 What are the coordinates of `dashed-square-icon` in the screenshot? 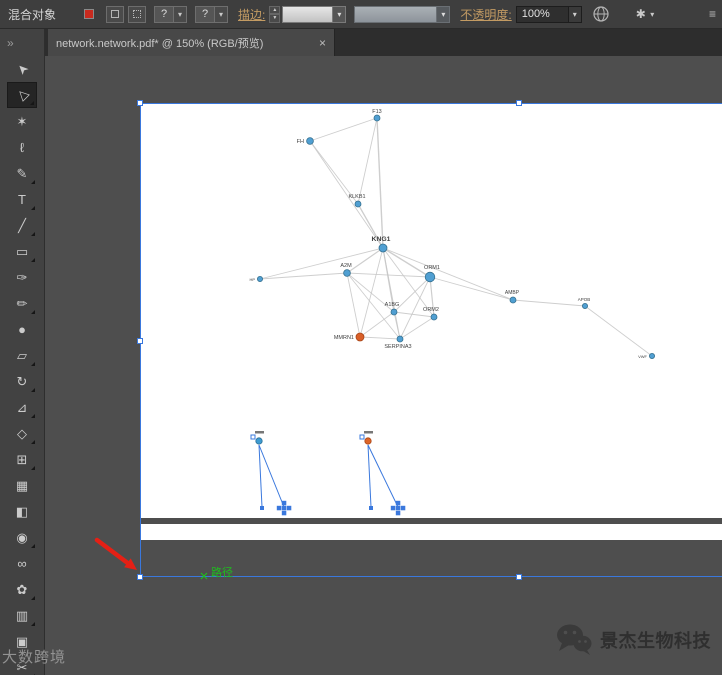 It's located at (137, 14).